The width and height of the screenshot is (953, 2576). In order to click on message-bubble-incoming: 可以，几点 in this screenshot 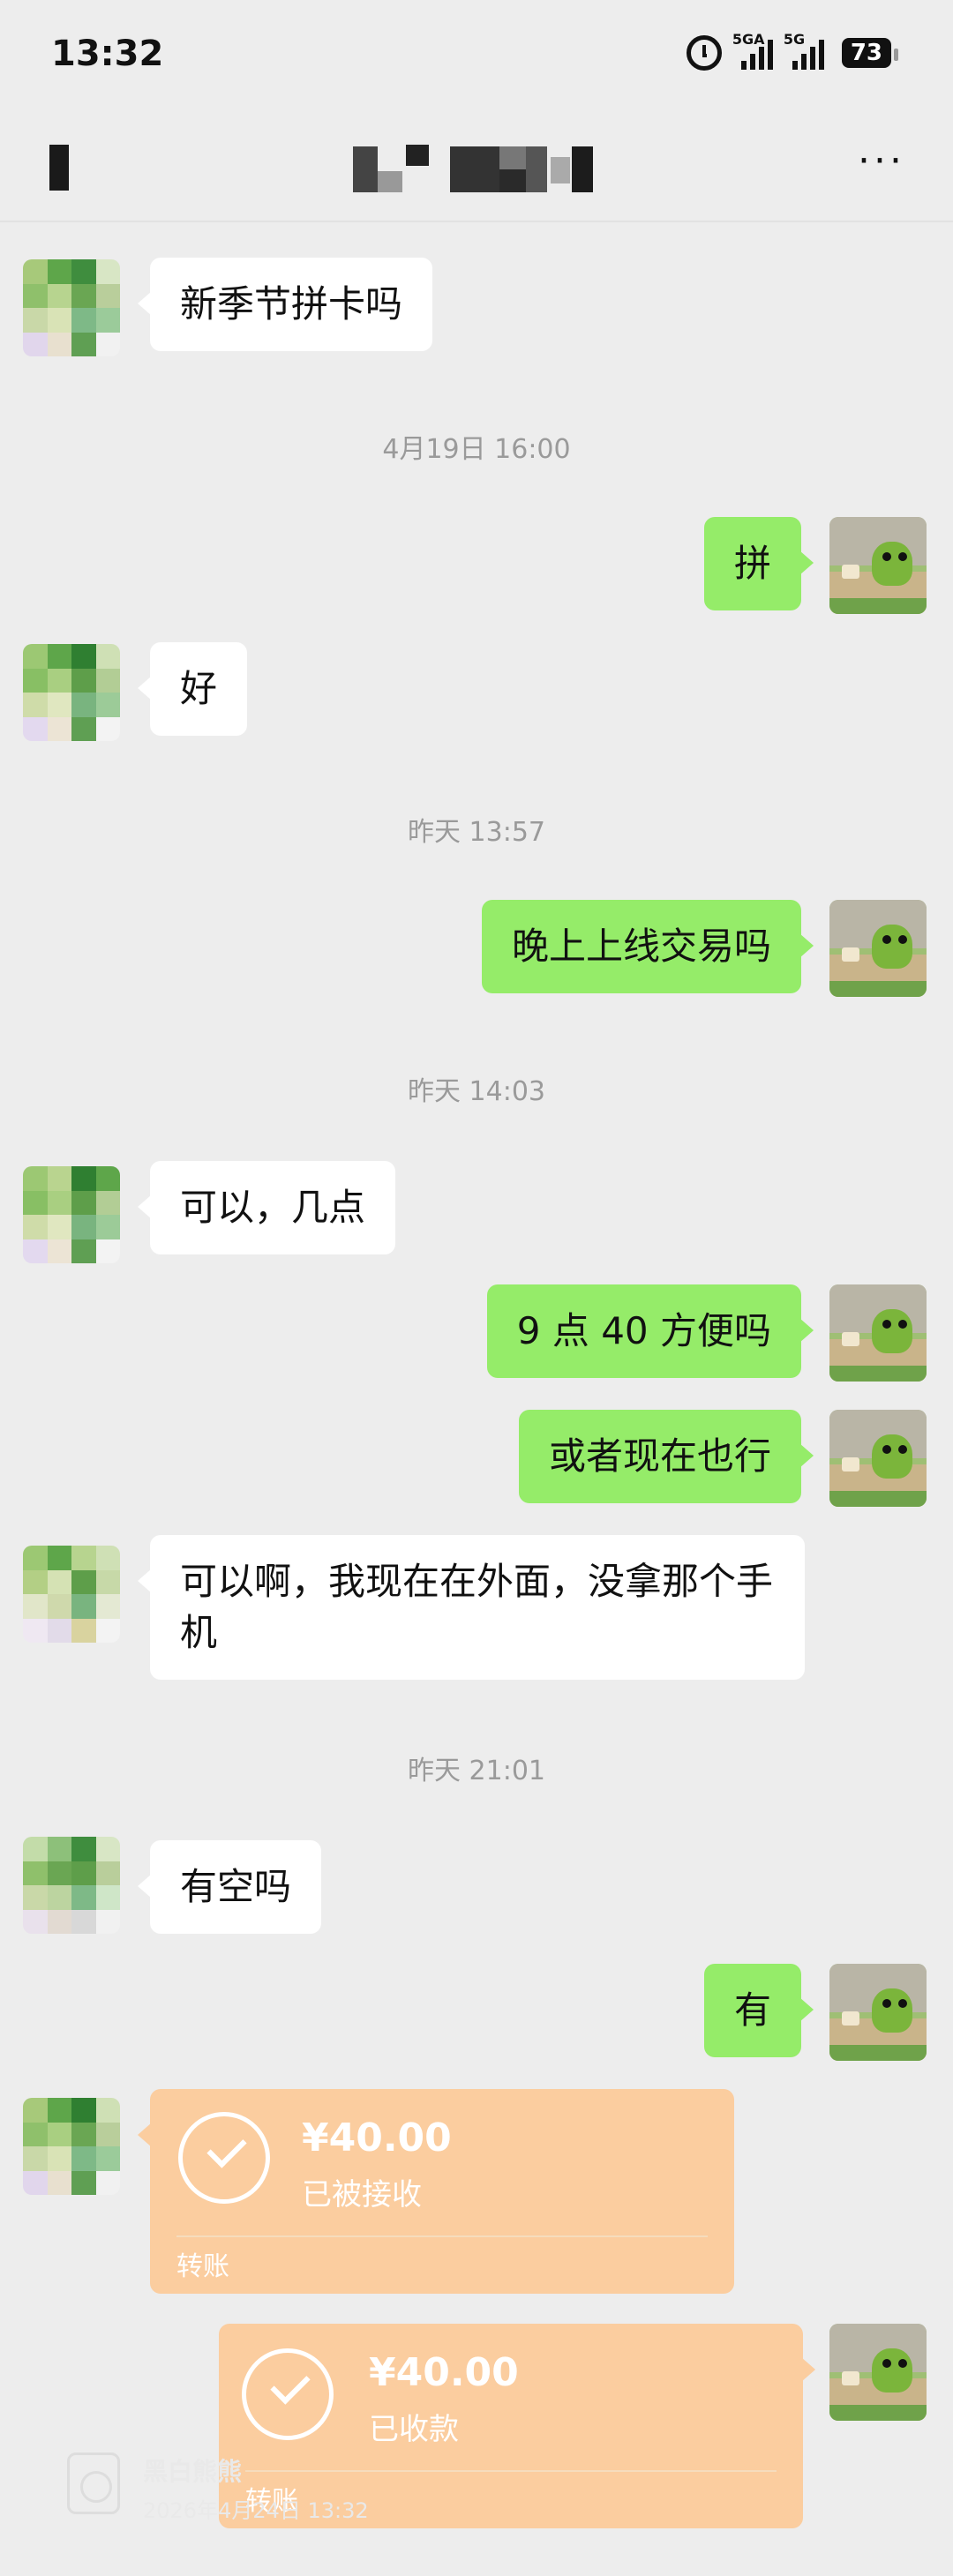, I will do `click(266, 1207)`.